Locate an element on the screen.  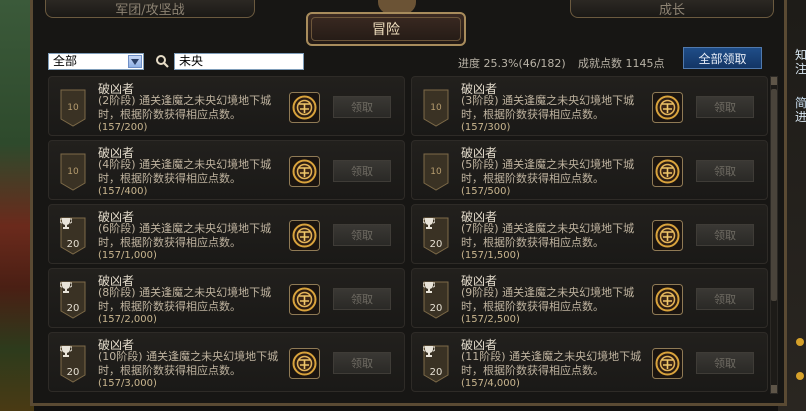
tab-growth: 成长 is located at coordinates (672, 9).